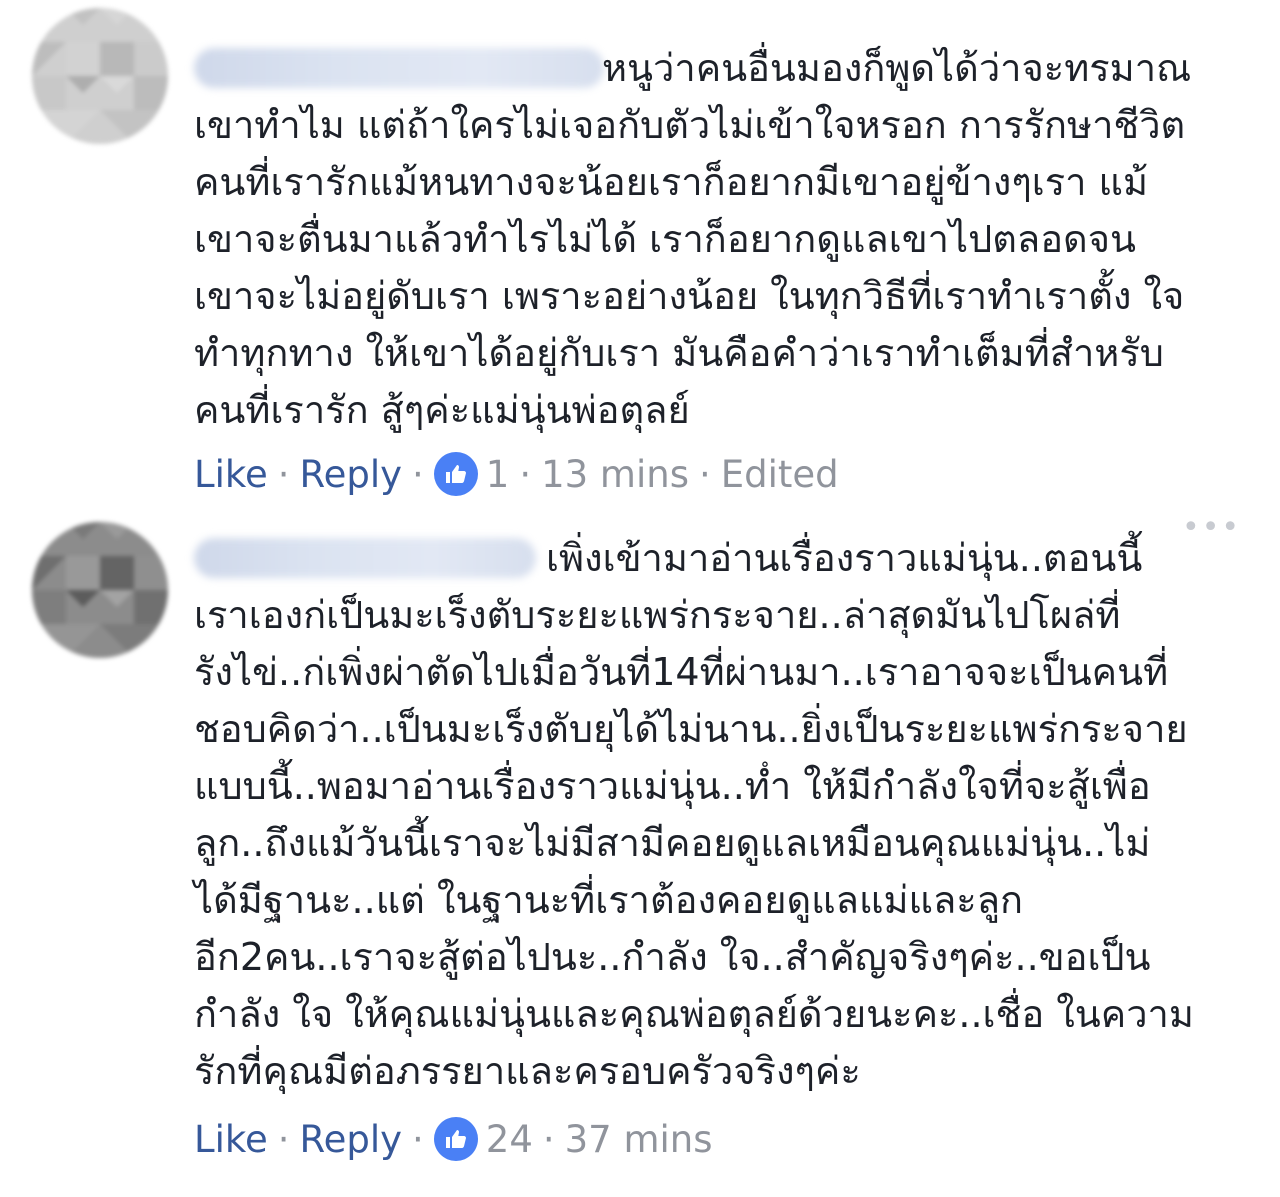 Image resolution: width=1280 pixels, height=1197 pixels. What do you see at coordinates (615, 474) in the screenshot?
I see `timestamp: 13 mins` at bounding box center [615, 474].